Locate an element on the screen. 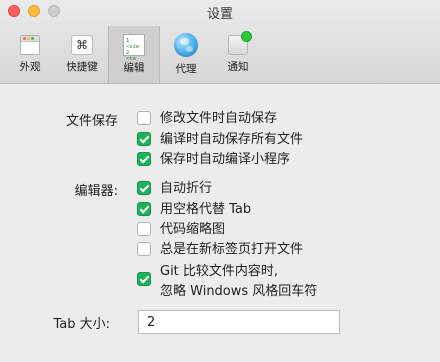 The width and height of the screenshot is (440, 362). globe-icon is located at coordinates (186, 45).